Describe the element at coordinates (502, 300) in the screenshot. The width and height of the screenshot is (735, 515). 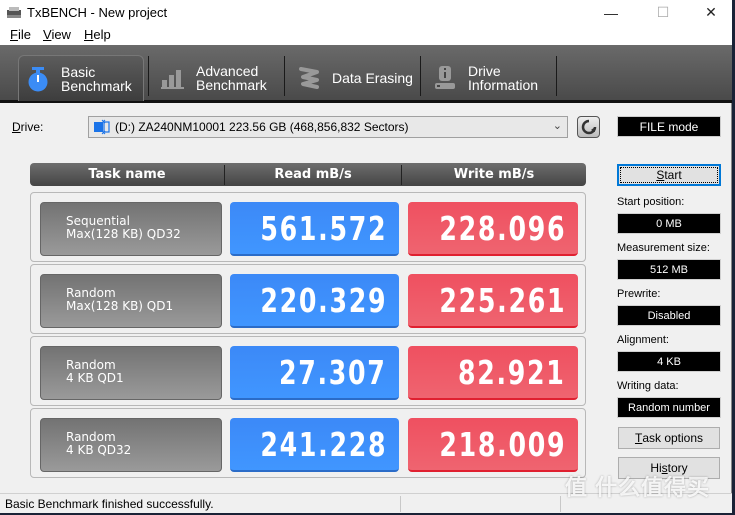
I see `write-value-text: 225.261` at that location.